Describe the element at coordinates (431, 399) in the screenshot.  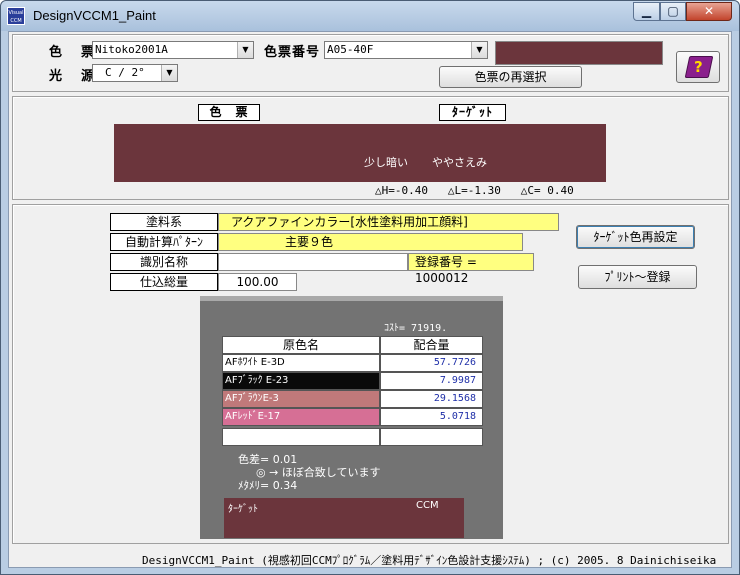
I see `pigment-amount: 29.1568` at that location.